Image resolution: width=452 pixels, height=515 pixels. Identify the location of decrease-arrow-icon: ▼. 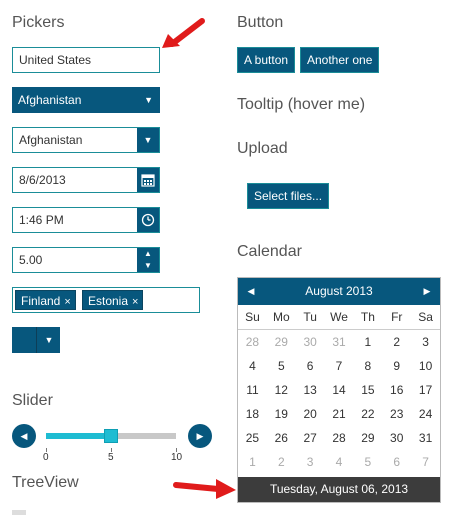
(148, 266).